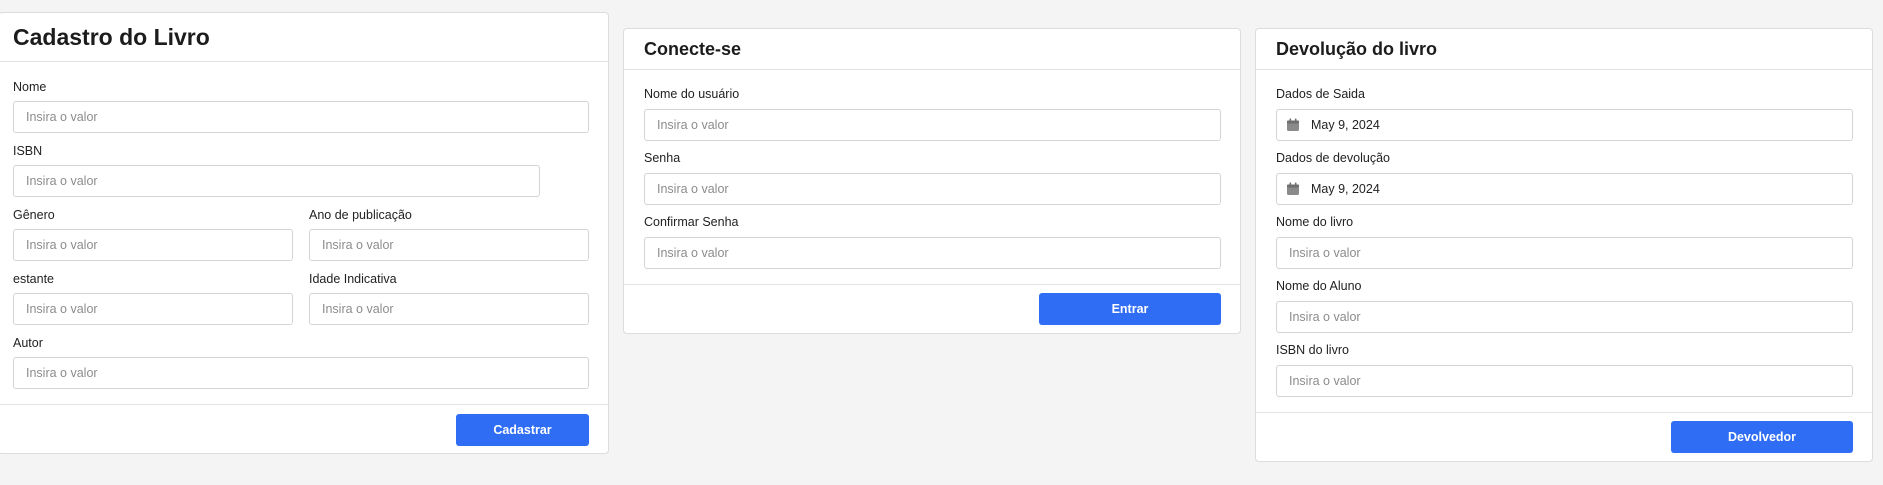  Describe the element at coordinates (1564, 381) in the screenshot. I see `isbn-livro-input: Insira o valor` at that location.